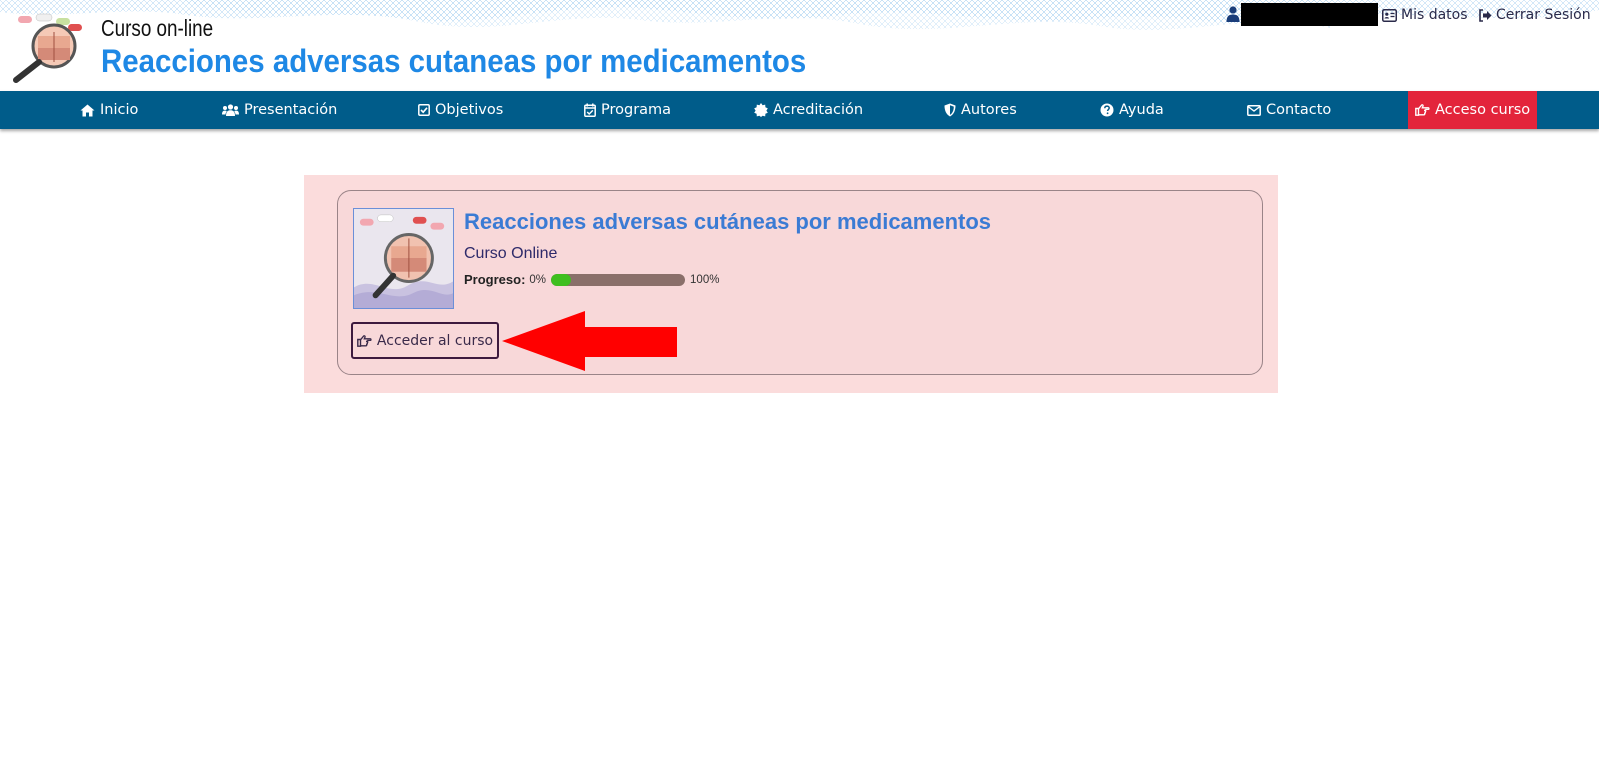 Image resolution: width=1599 pixels, height=761 pixels. I want to click on acceder-label: Acceder al curso, so click(435, 340).